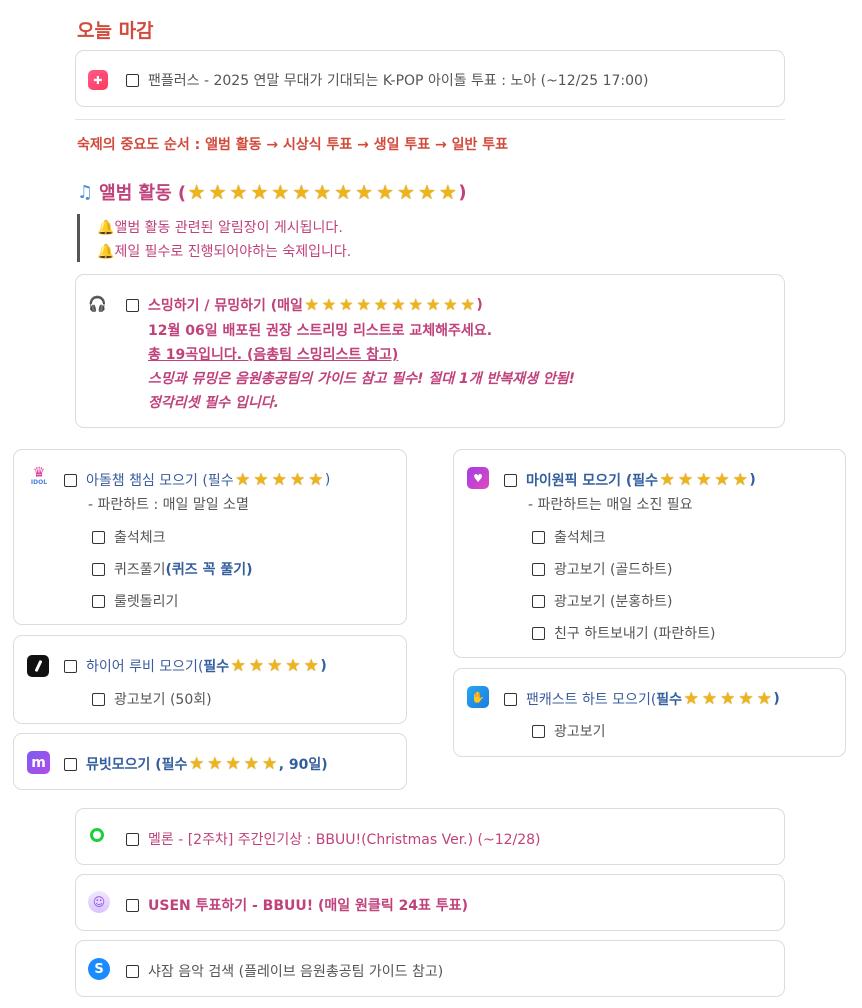 This screenshot has width=862, height=1008. I want to click on shazam-checkbox, so click(132, 971).